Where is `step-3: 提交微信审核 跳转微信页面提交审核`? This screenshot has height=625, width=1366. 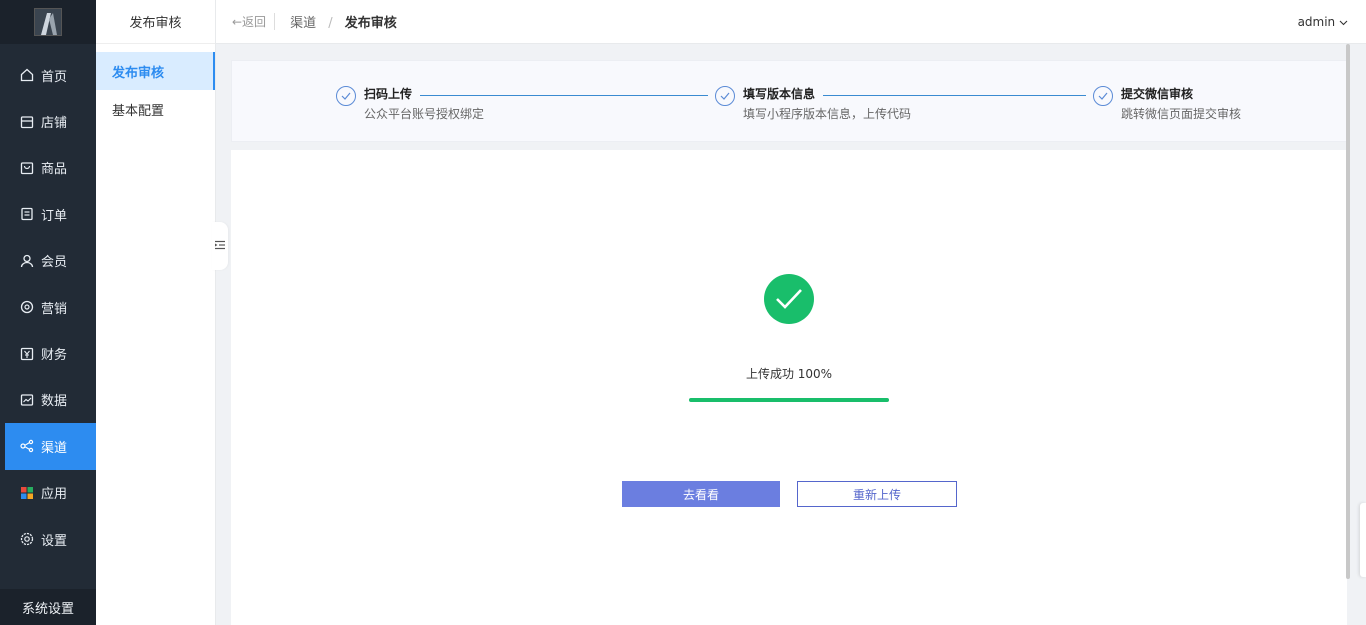
step-3: 提交微信审核 跳转微信页面提交审核 is located at coordinates (1167, 103).